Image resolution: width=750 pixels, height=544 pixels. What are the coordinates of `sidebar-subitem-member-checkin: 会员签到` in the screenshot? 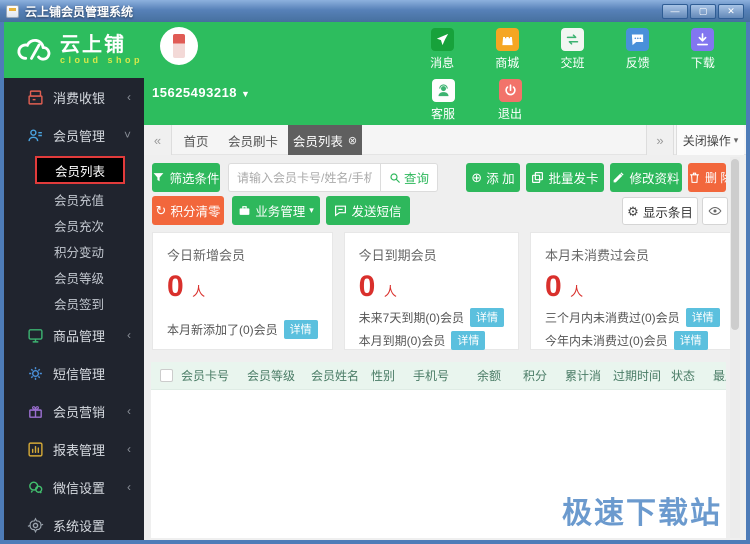 It's located at (74, 303).